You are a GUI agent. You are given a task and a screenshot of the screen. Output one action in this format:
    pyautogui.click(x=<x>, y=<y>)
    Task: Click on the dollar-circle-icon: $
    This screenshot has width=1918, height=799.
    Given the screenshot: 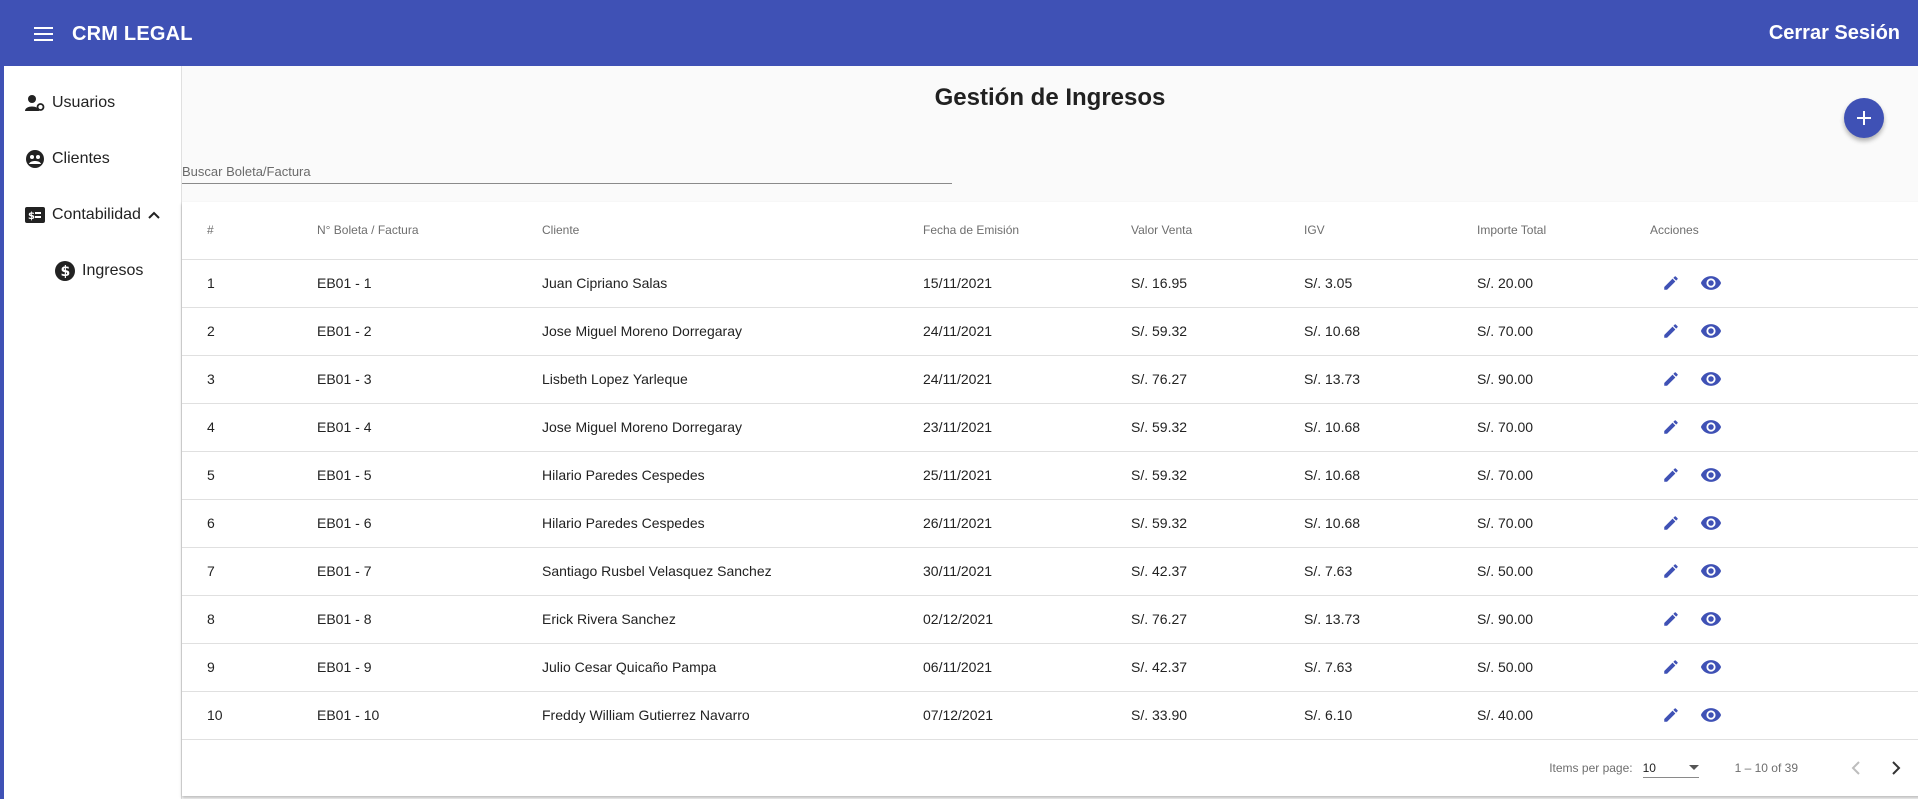 What is the action you would take?
    pyautogui.click(x=65, y=271)
    